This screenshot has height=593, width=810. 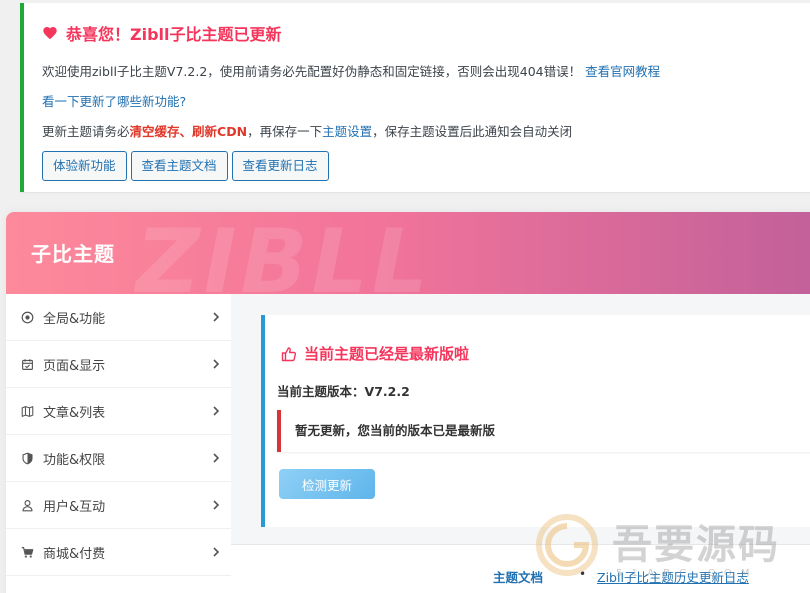 What do you see at coordinates (27, 364) in the screenshot?
I see `calendar-icon` at bounding box center [27, 364].